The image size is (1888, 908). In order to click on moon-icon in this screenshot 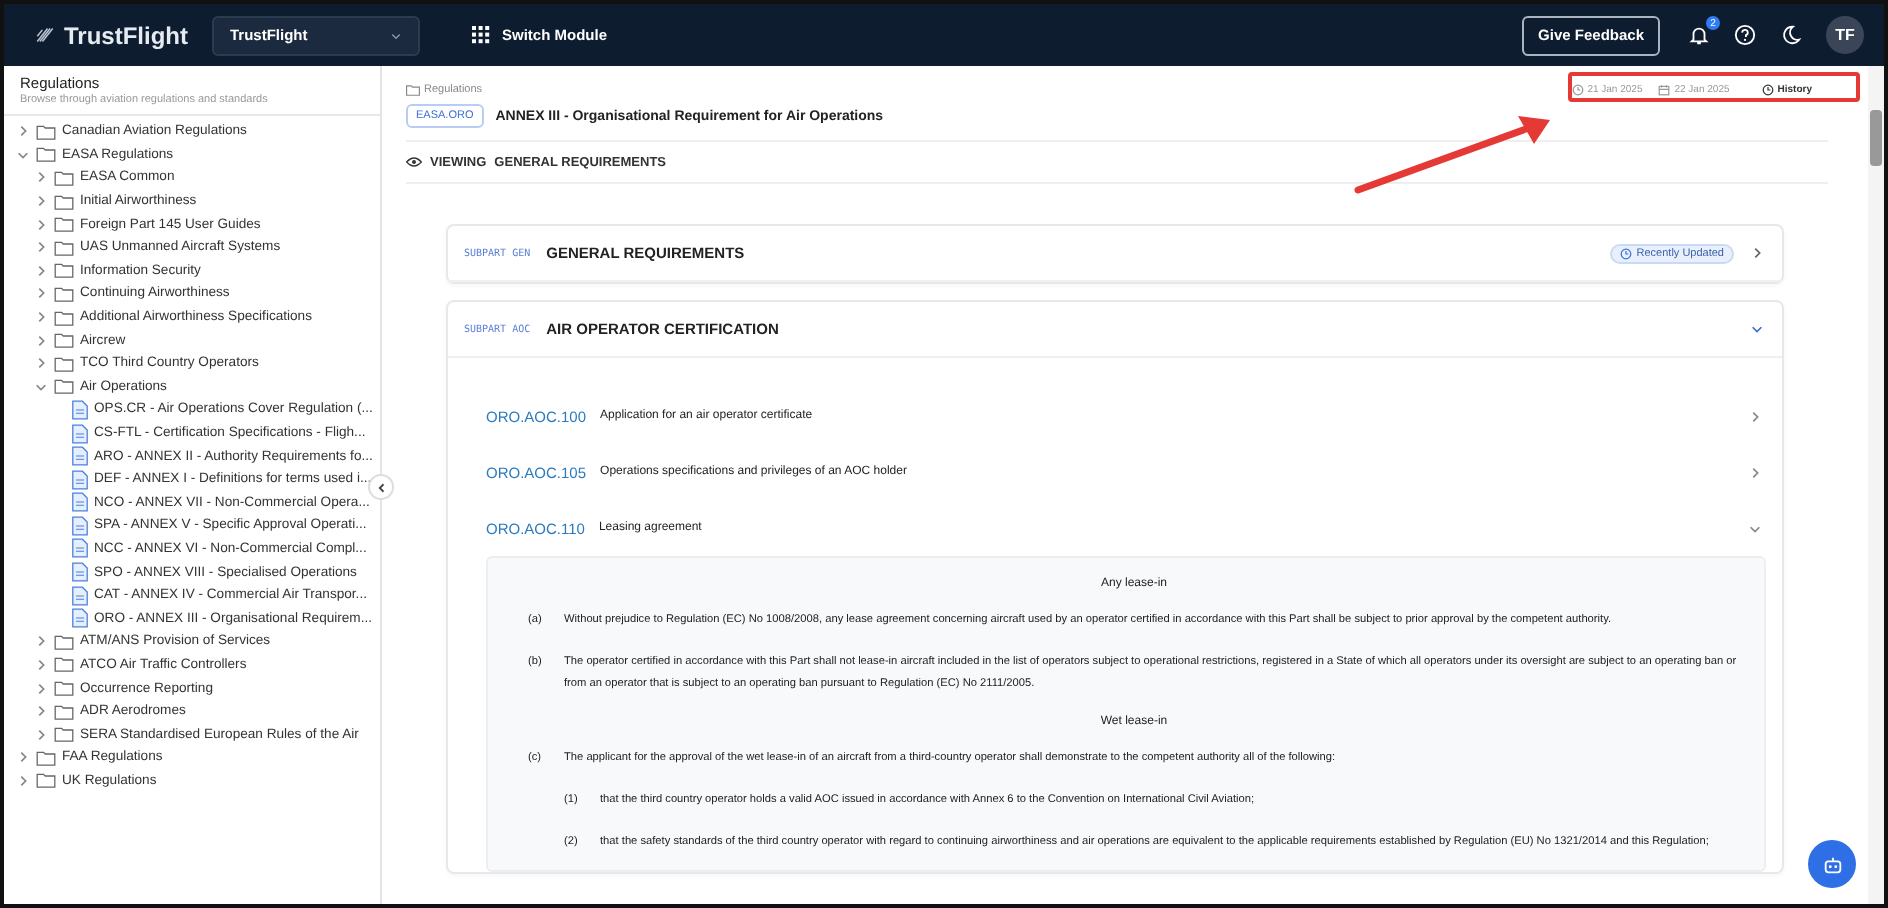, I will do `click(1791, 35)`.